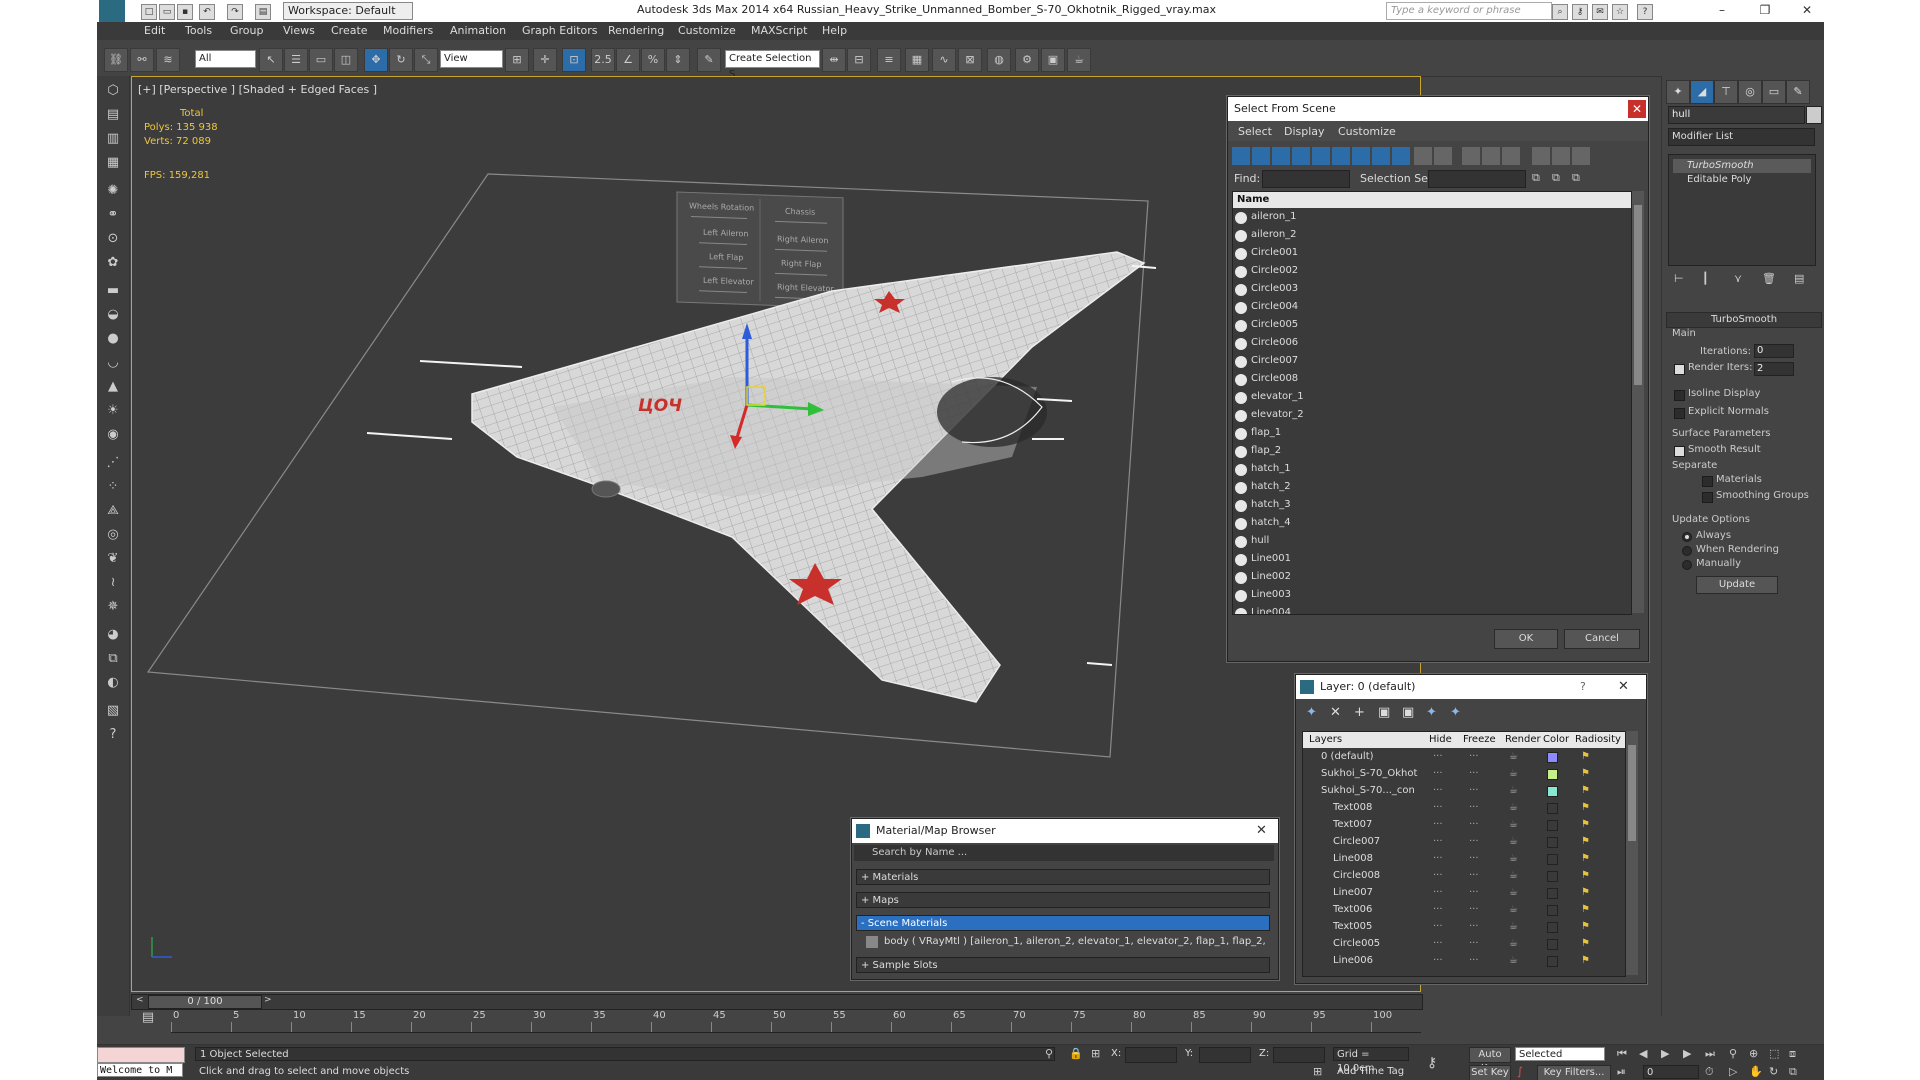  What do you see at coordinates (1536, 178) in the screenshot?
I see `sfs-copy-icon: ⧉` at bounding box center [1536, 178].